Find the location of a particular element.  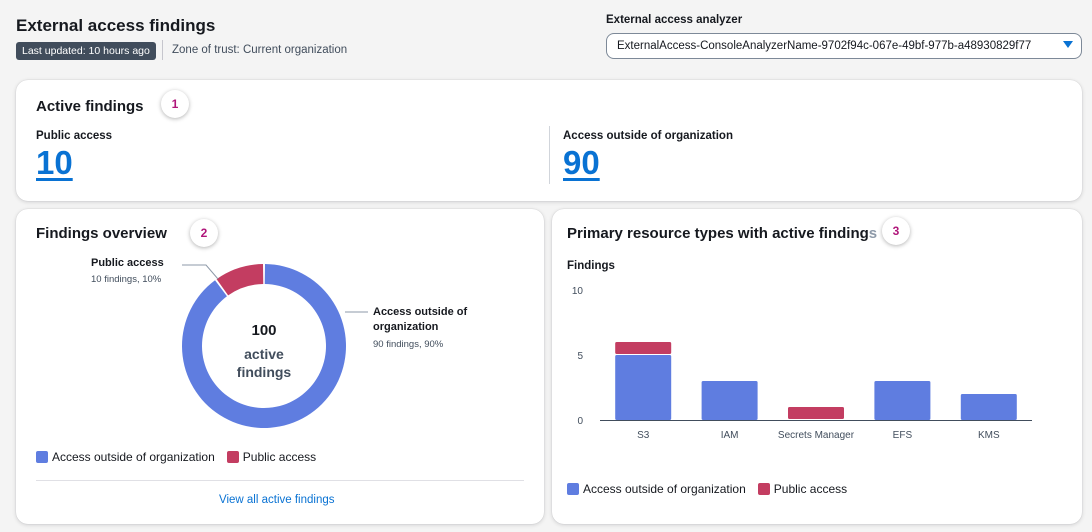

donut-center-line2: findings is located at coordinates (264, 372).